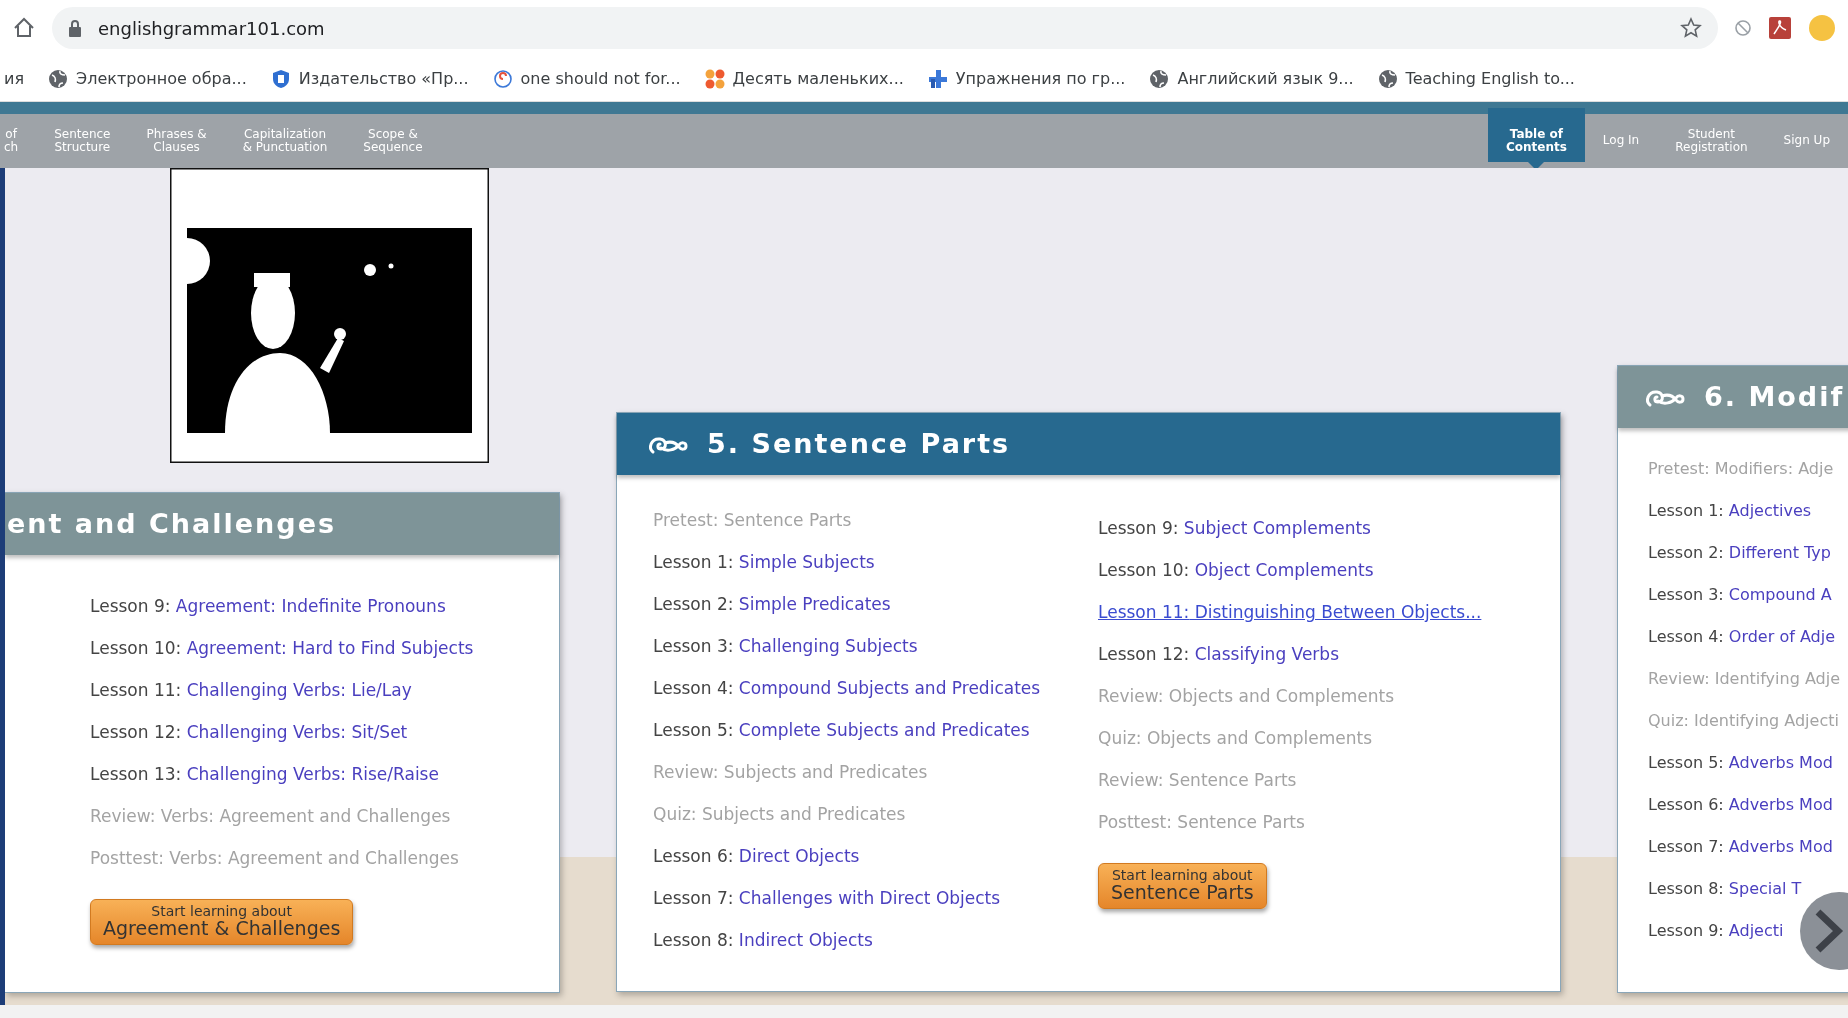 The image size is (1848, 1018). Describe the element at coordinates (867, 898) in the screenshot. I see `lesson-link: Challenges with Direct Objects` at that location.